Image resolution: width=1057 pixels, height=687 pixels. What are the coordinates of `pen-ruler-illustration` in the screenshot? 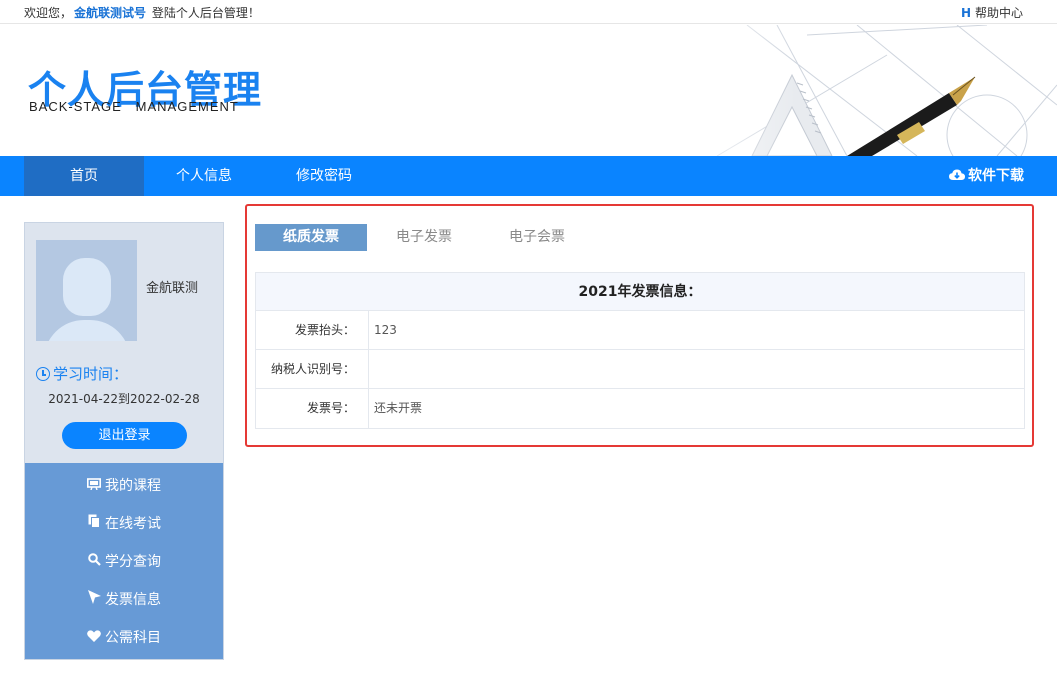 It's located at (857, 90).